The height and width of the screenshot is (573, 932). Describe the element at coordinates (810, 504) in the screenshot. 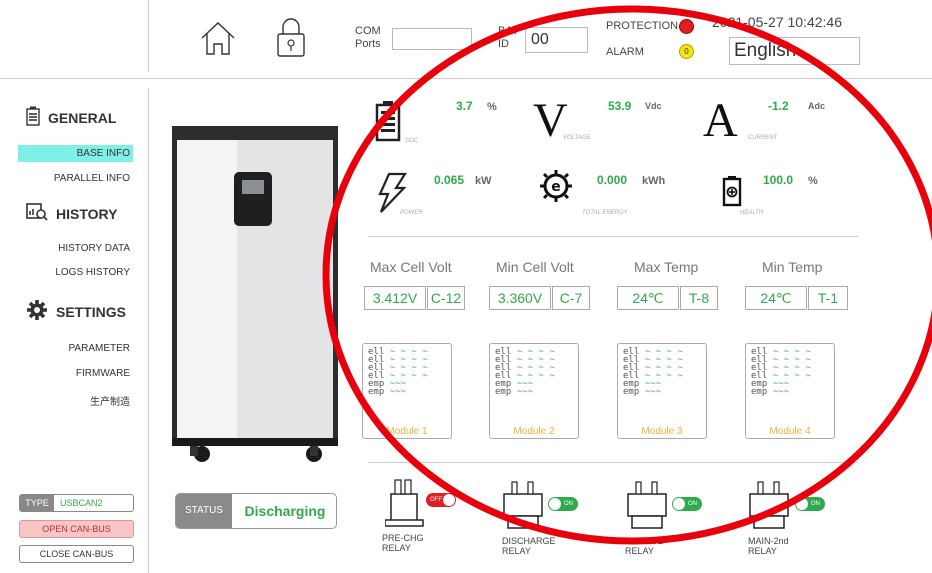

I see `main-relay-toggle: ON` at that location.